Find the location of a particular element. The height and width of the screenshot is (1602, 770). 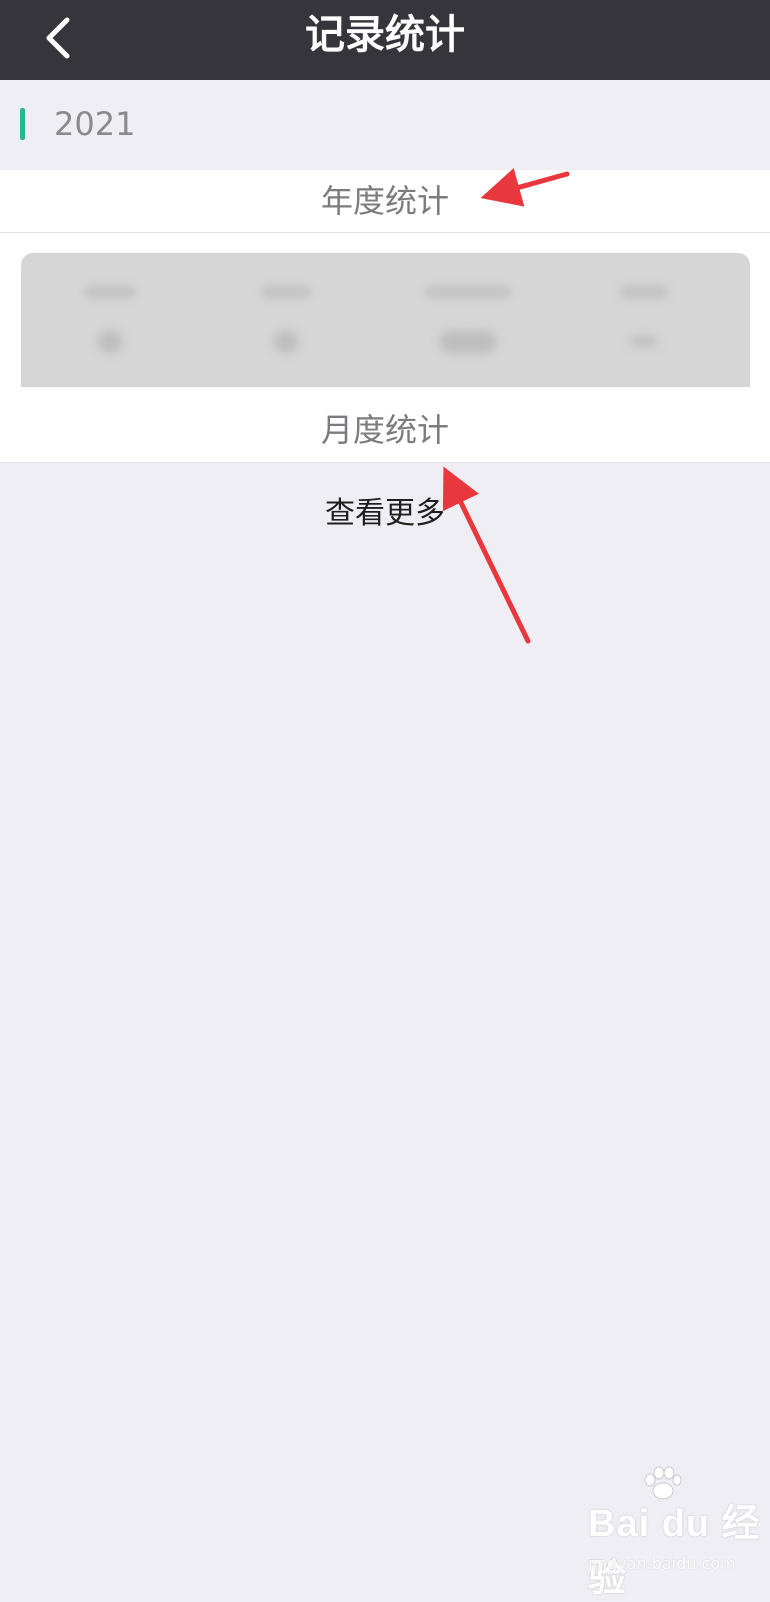

year-accent-bar is located at coordinates (22, 124).